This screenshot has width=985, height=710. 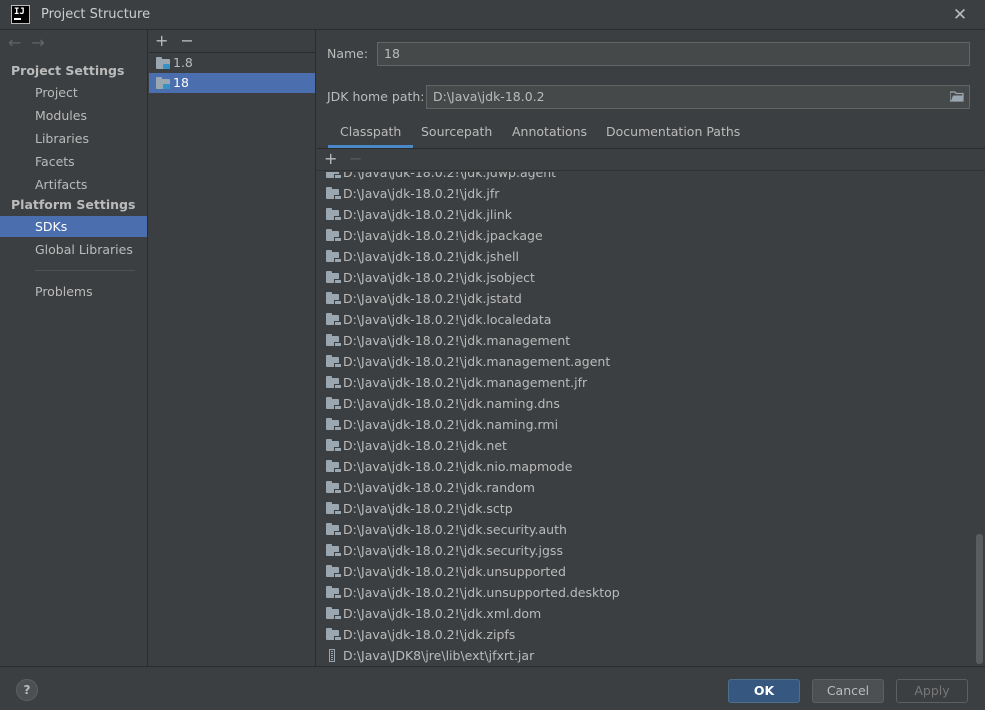 What do you see at coordinates (73, 226) in the screenshot?
I see `nav-item-sdks: SDKs` at bounding box center [73, 226].